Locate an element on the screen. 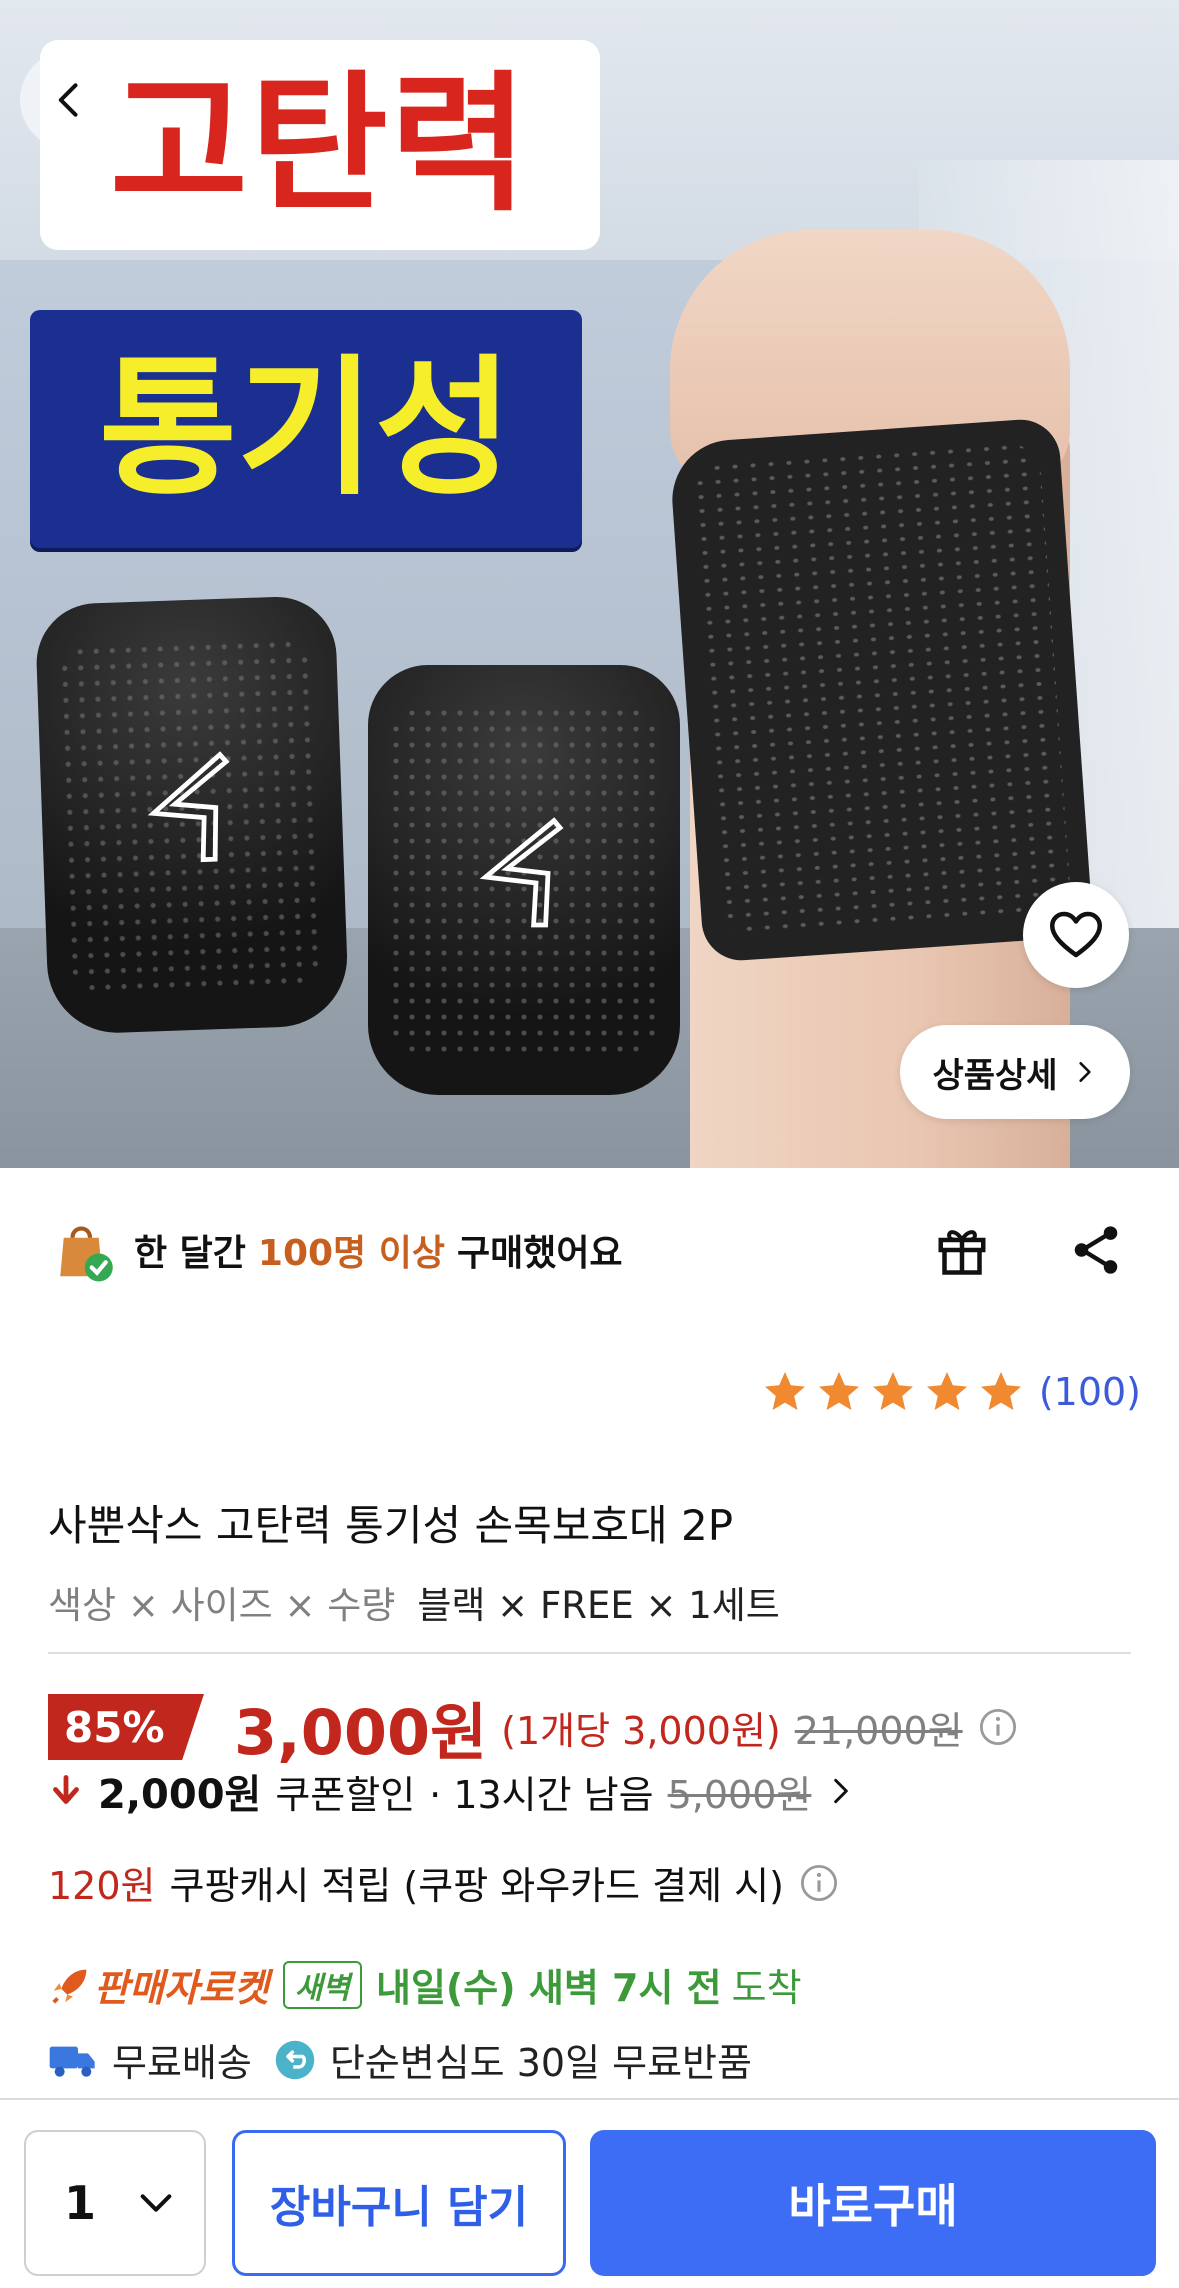 Image resolution: width=1179 pixels, height=2288 pixels. arrival-date: 내일(수) 새벽 7시 전 is located at coordinates (549, 1988).